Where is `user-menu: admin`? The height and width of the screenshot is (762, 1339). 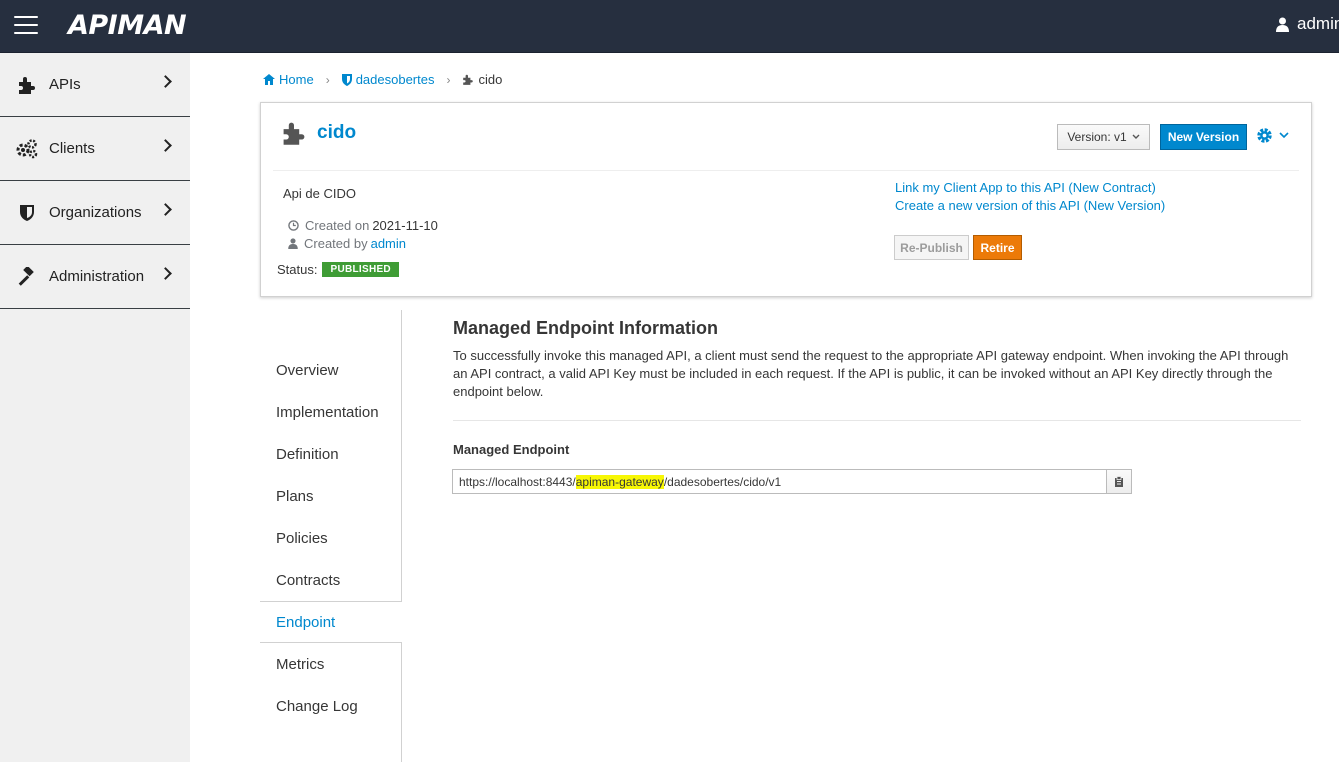 user-menu: admin is located at coordinates (1307, 24).